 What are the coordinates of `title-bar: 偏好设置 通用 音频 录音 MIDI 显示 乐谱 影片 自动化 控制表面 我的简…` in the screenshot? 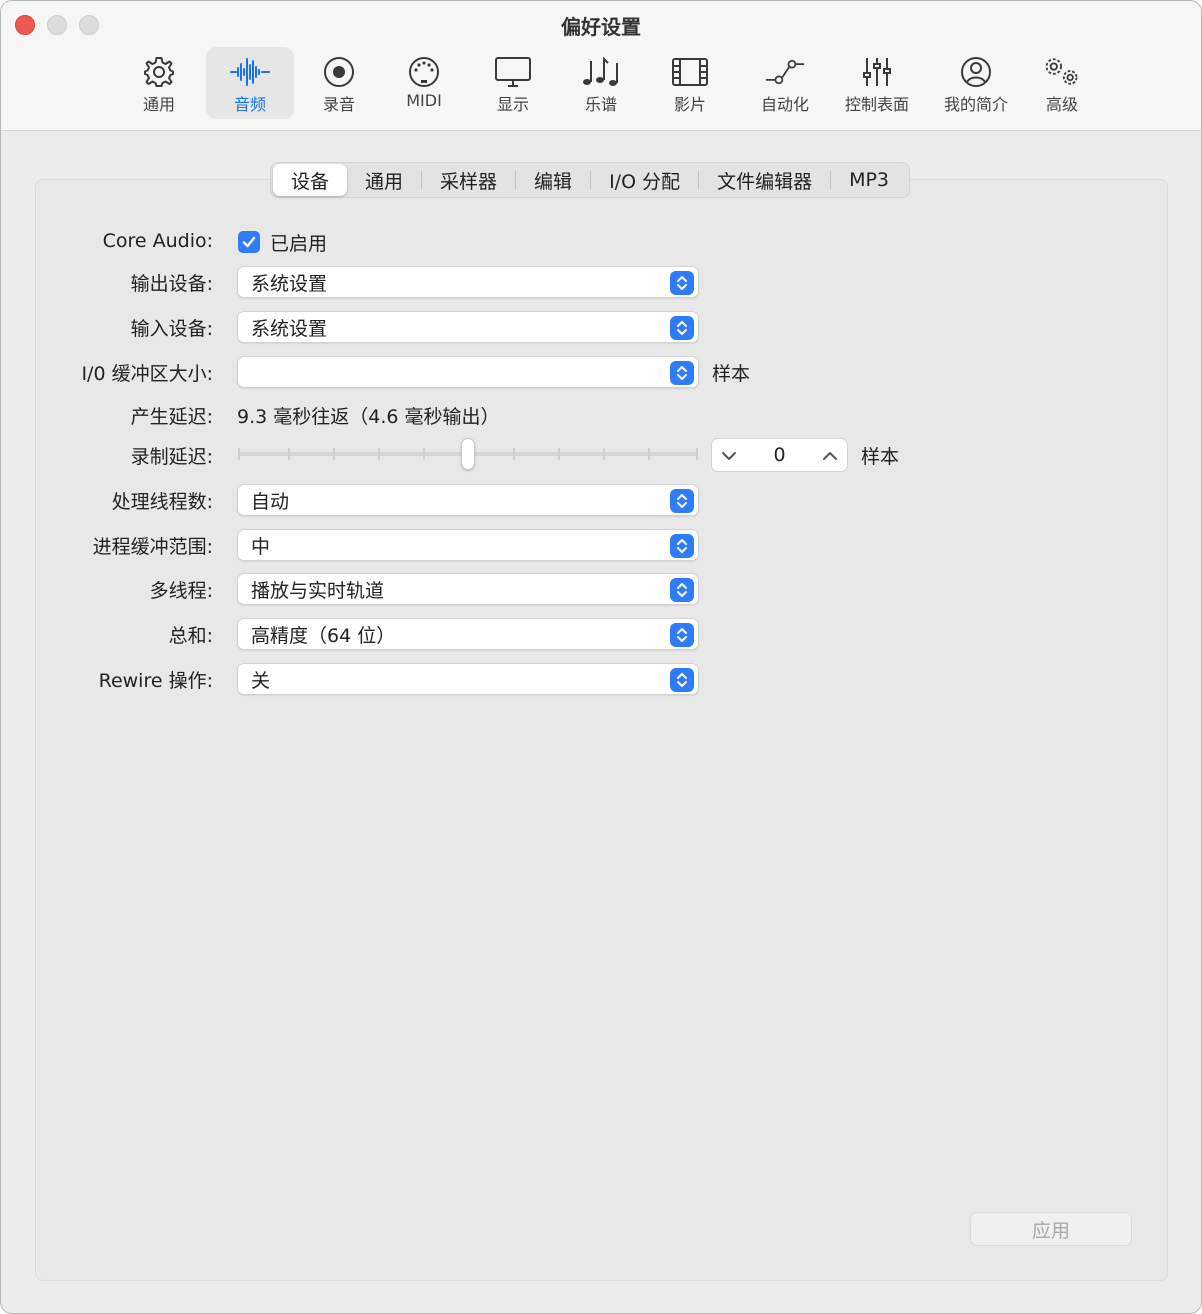 It's located at (601, 66).